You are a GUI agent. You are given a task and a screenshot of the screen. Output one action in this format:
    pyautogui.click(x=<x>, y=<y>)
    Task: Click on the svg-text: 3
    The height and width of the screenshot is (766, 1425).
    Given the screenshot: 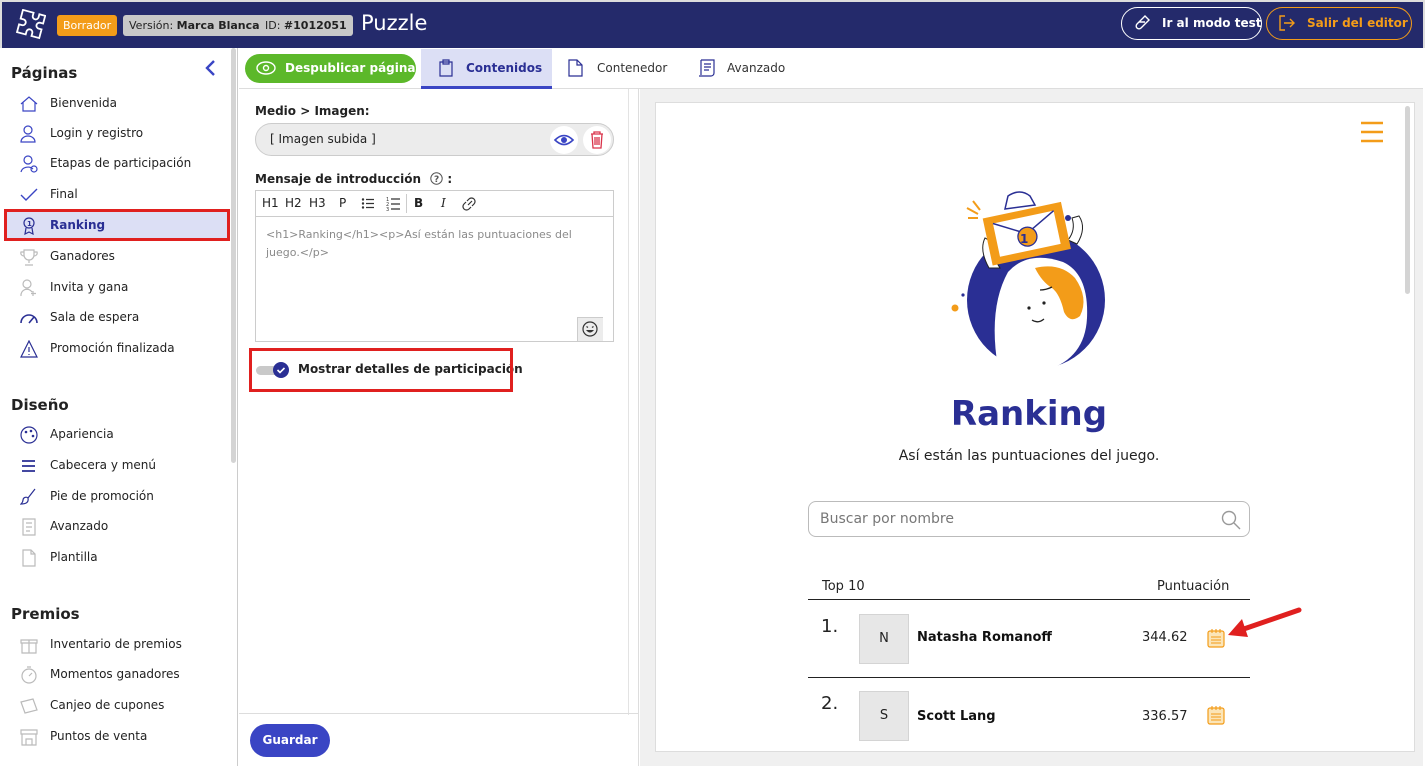 What is the action you would take?
    pyautogui.click(x=387, y=209)
    